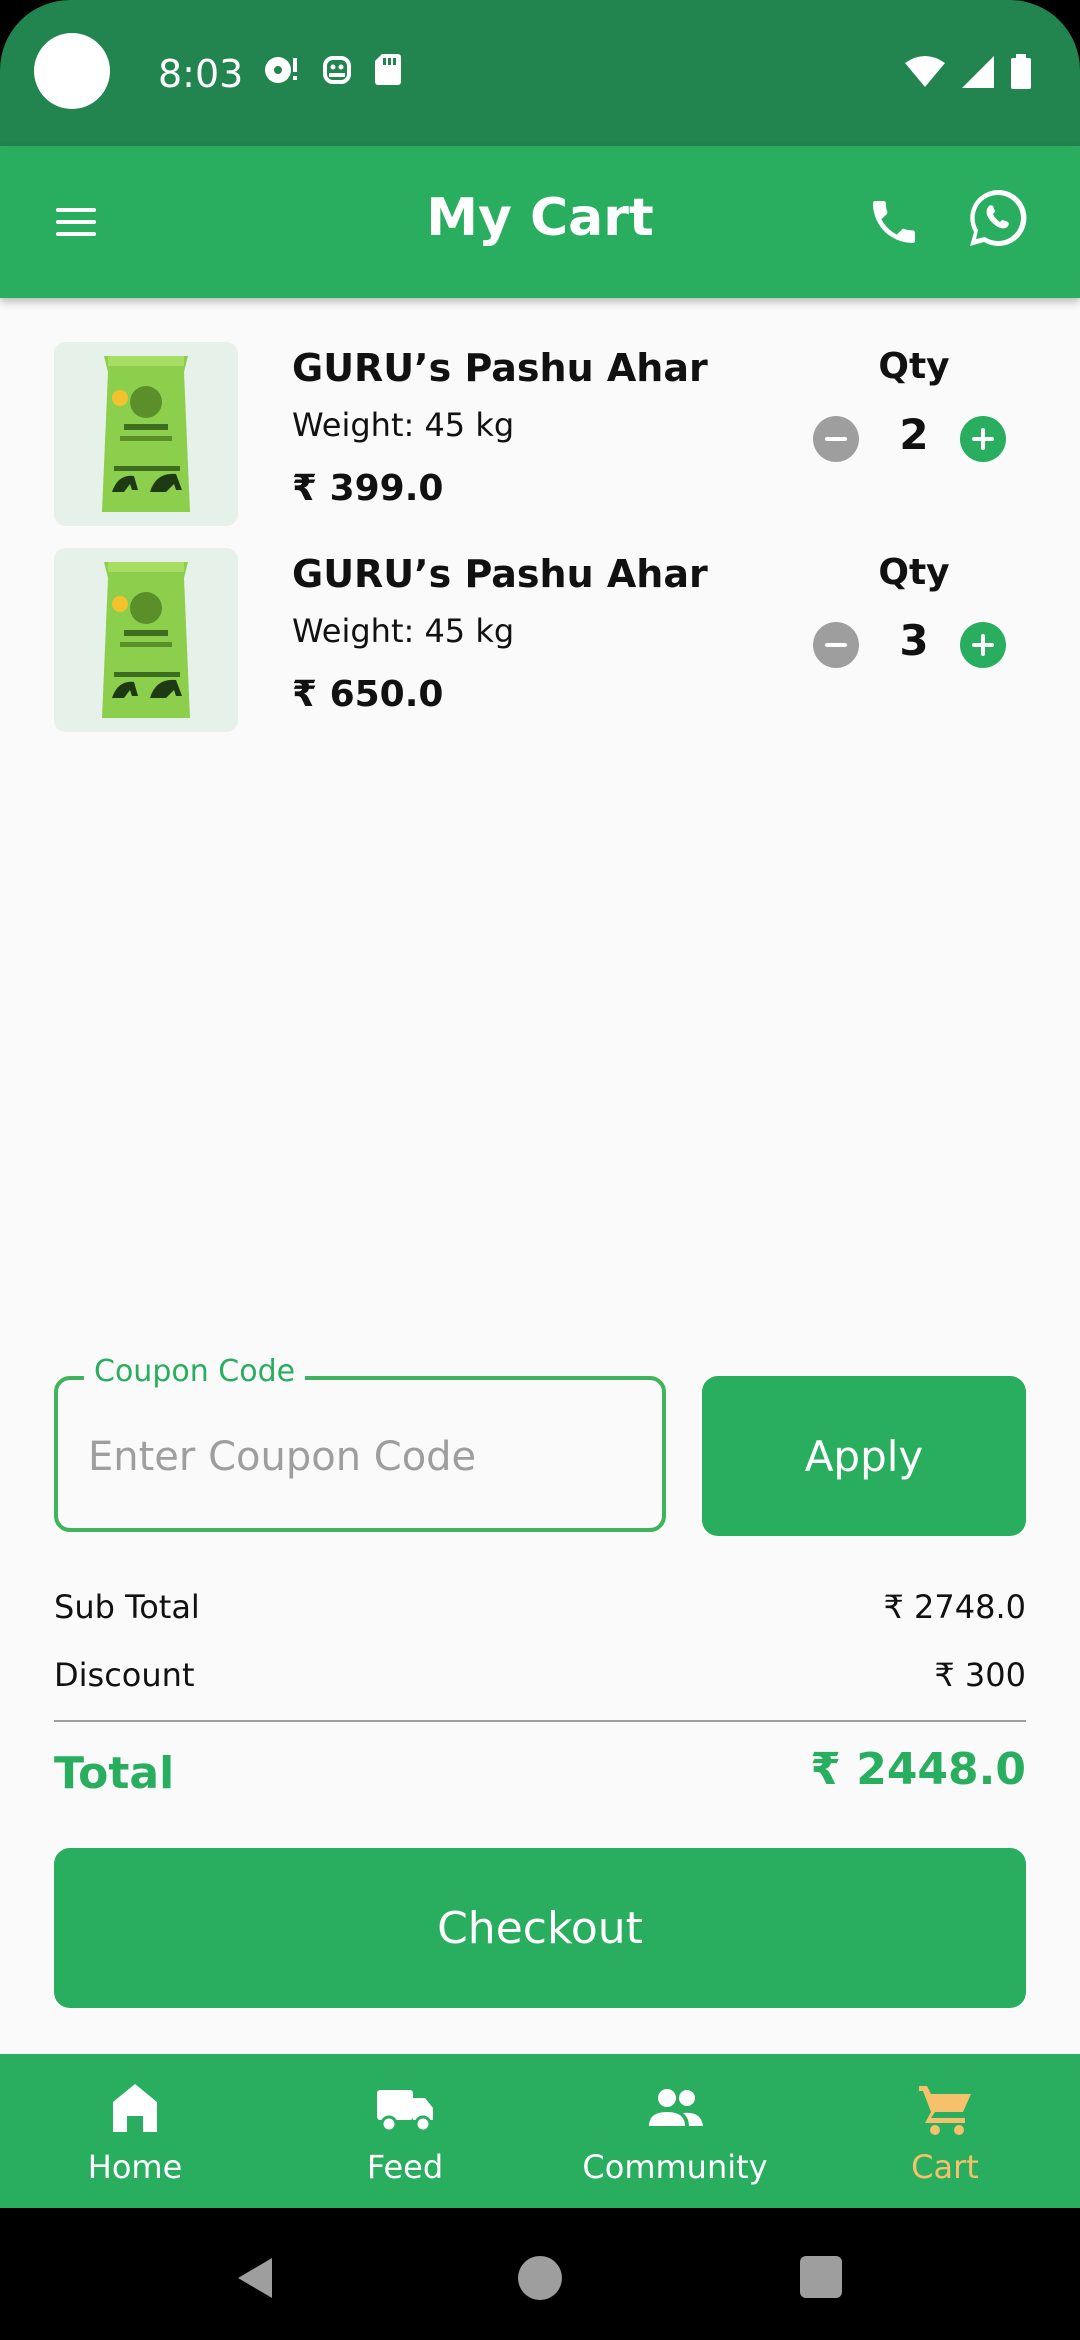 The image size is (1080, 2340). I want to click on notification-icon, so click(281, 70).